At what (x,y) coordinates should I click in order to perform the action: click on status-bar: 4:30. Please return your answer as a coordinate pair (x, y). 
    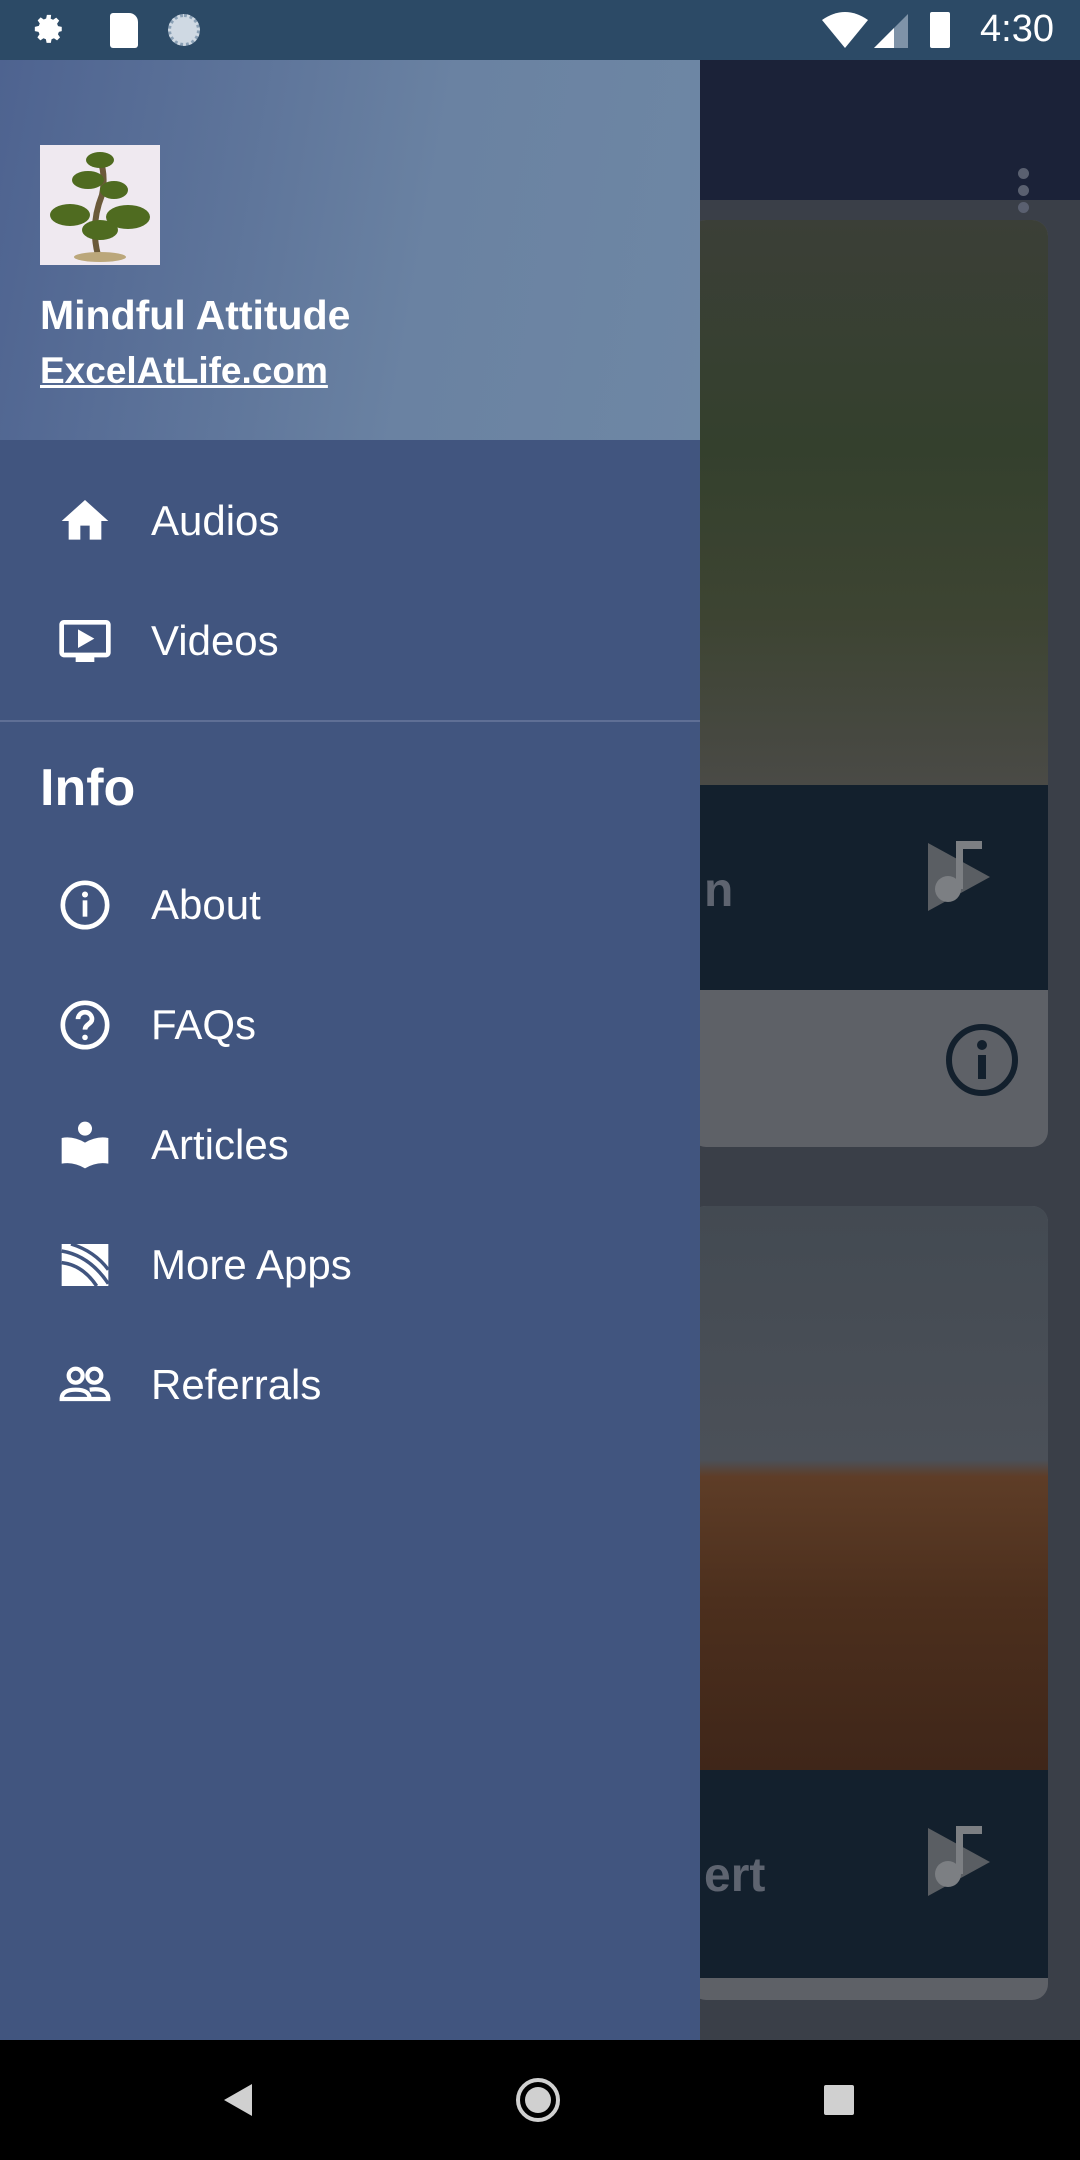
    Looking at the image, I should click on (540, 30).